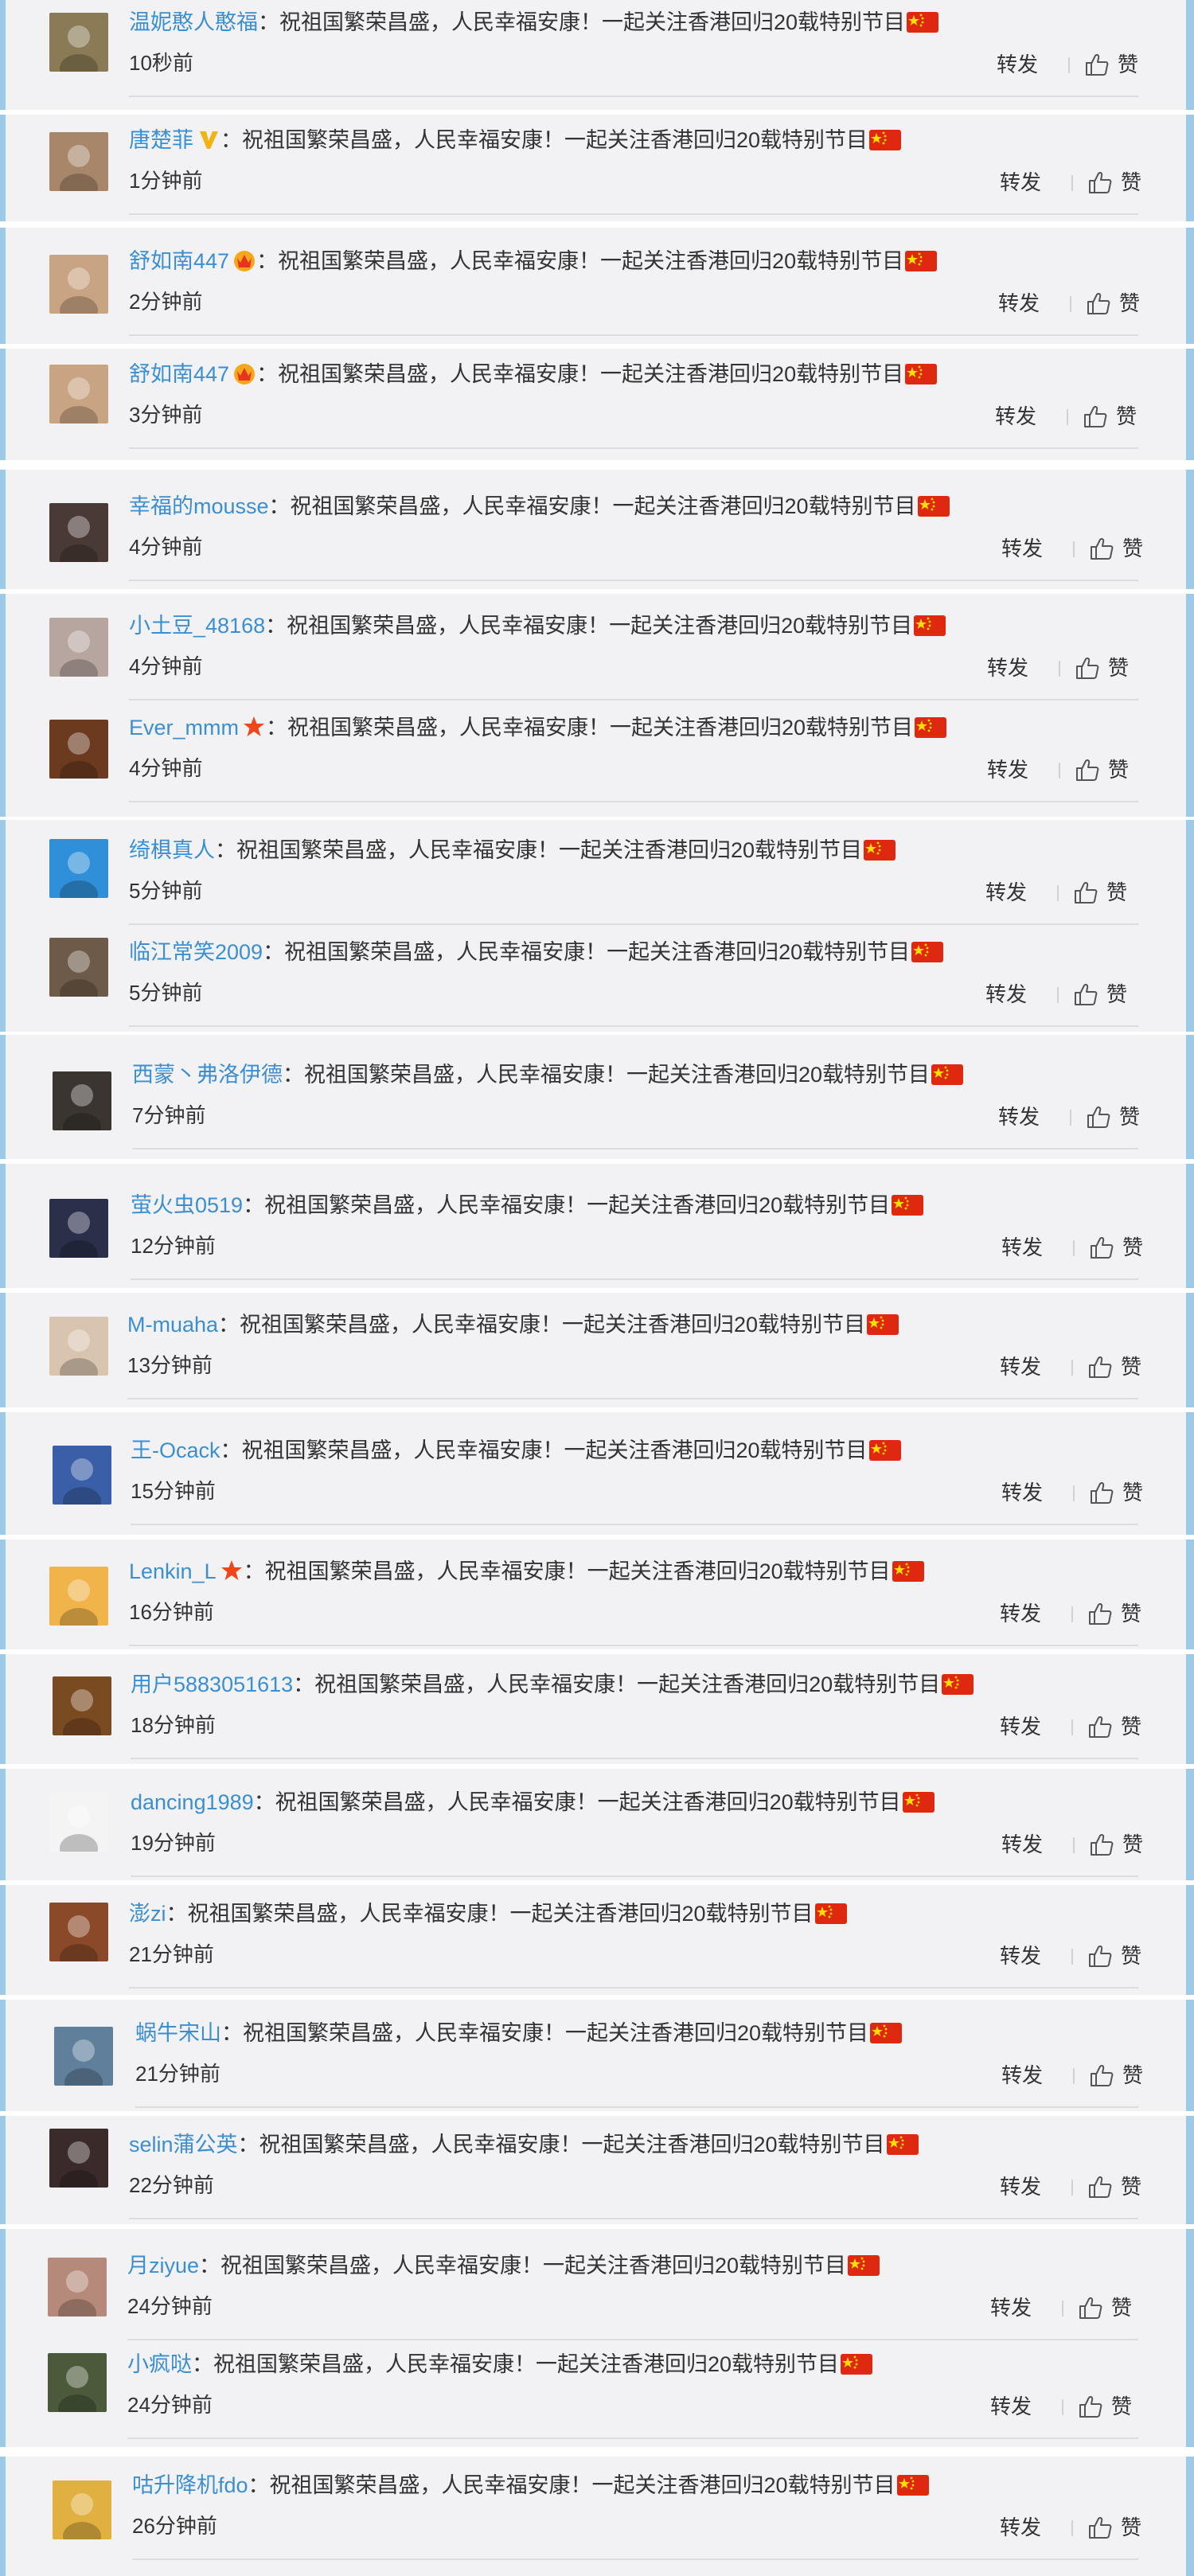 The height and width of the screenshot is (2576, 1194). I want to click on username-link: Lenkin_L, so click(173, 1571).